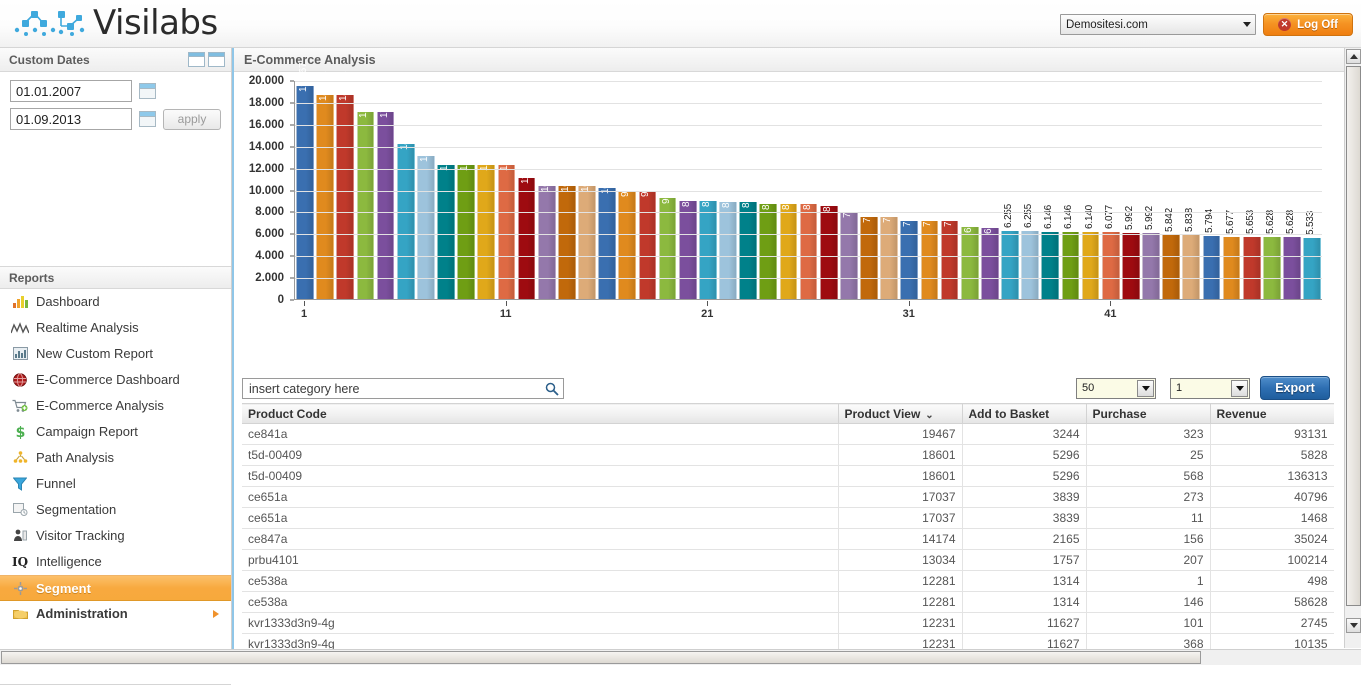 The height and width of the screenshot is (685, 1361). Describe the element at coordinates (788, 455) in the screenshot. I see `table-row: t5d-00409186015296255828` at that location.